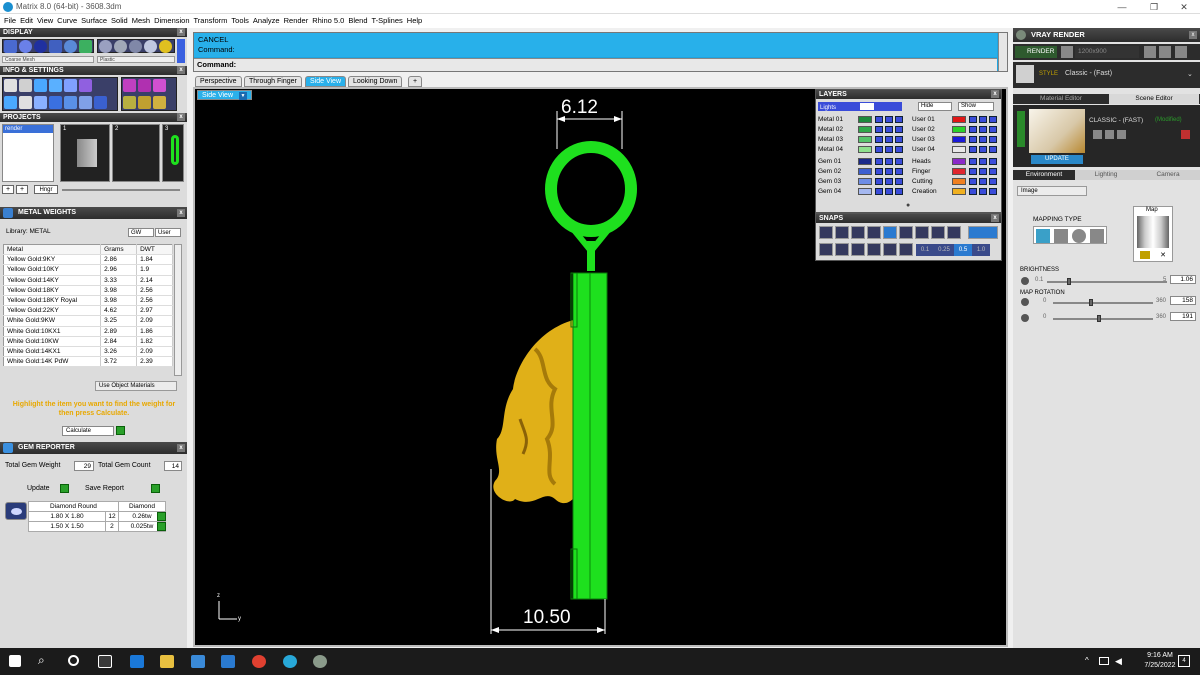 The width and height of the screenshot is (1200, 675). What do you see at coordinates (922, 232) in the screenshot?
I see `snap-perp-icon` at bounding box center [922, 232].